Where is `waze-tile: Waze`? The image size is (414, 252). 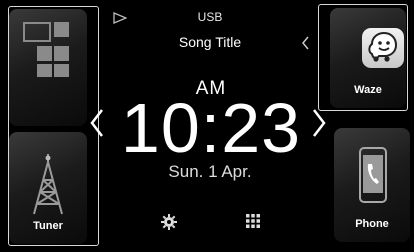
waze-tile: Waze is located at coordinates (368, 58).